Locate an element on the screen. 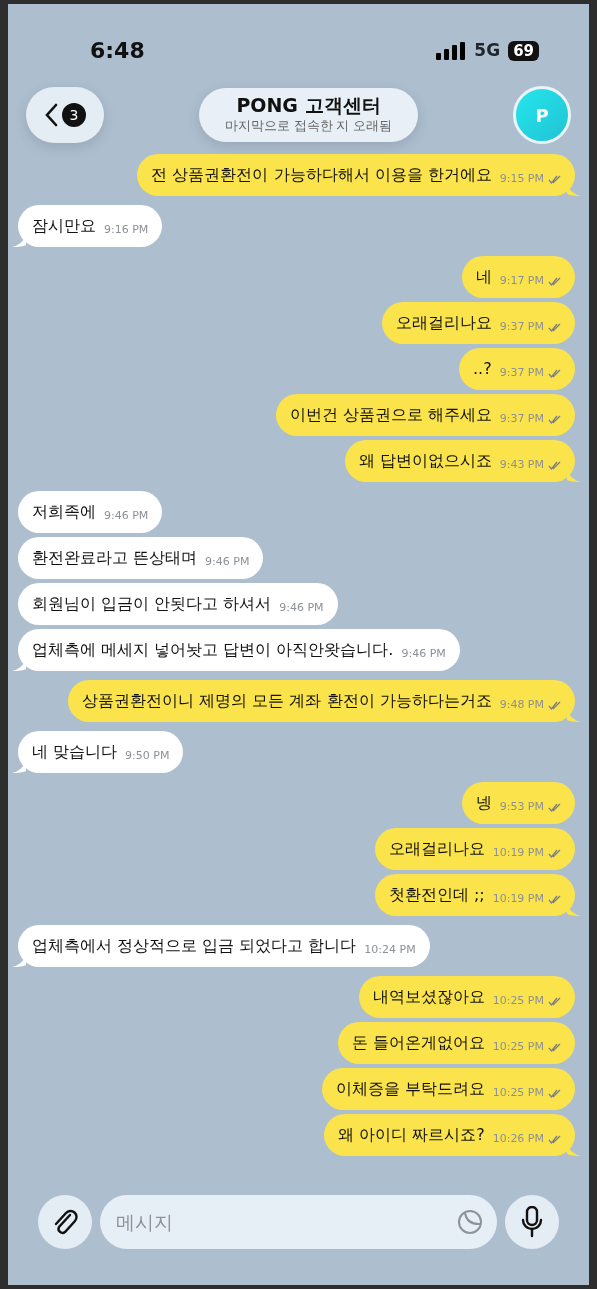 The height and width of the screenshot is (1289, 597). message-time: 9:15 PM is located at coordinates (521, 178).